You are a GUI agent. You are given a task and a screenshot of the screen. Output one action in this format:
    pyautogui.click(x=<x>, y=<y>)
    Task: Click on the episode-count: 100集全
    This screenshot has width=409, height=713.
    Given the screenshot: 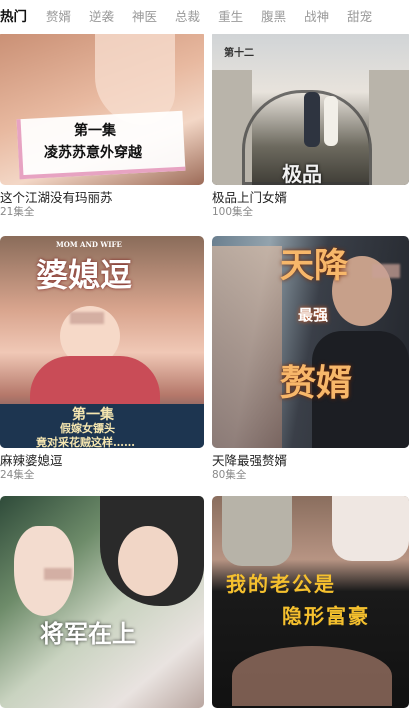 What is the action you would take?
    pyautogui.click(x=233, y=212)
    